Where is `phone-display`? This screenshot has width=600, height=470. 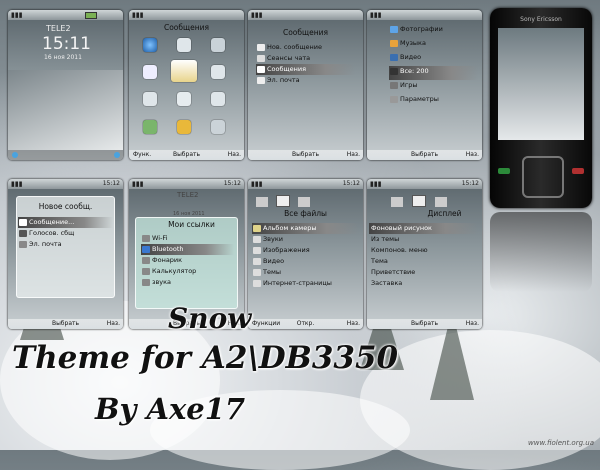
phone-display is located at coordinates (541, 84).